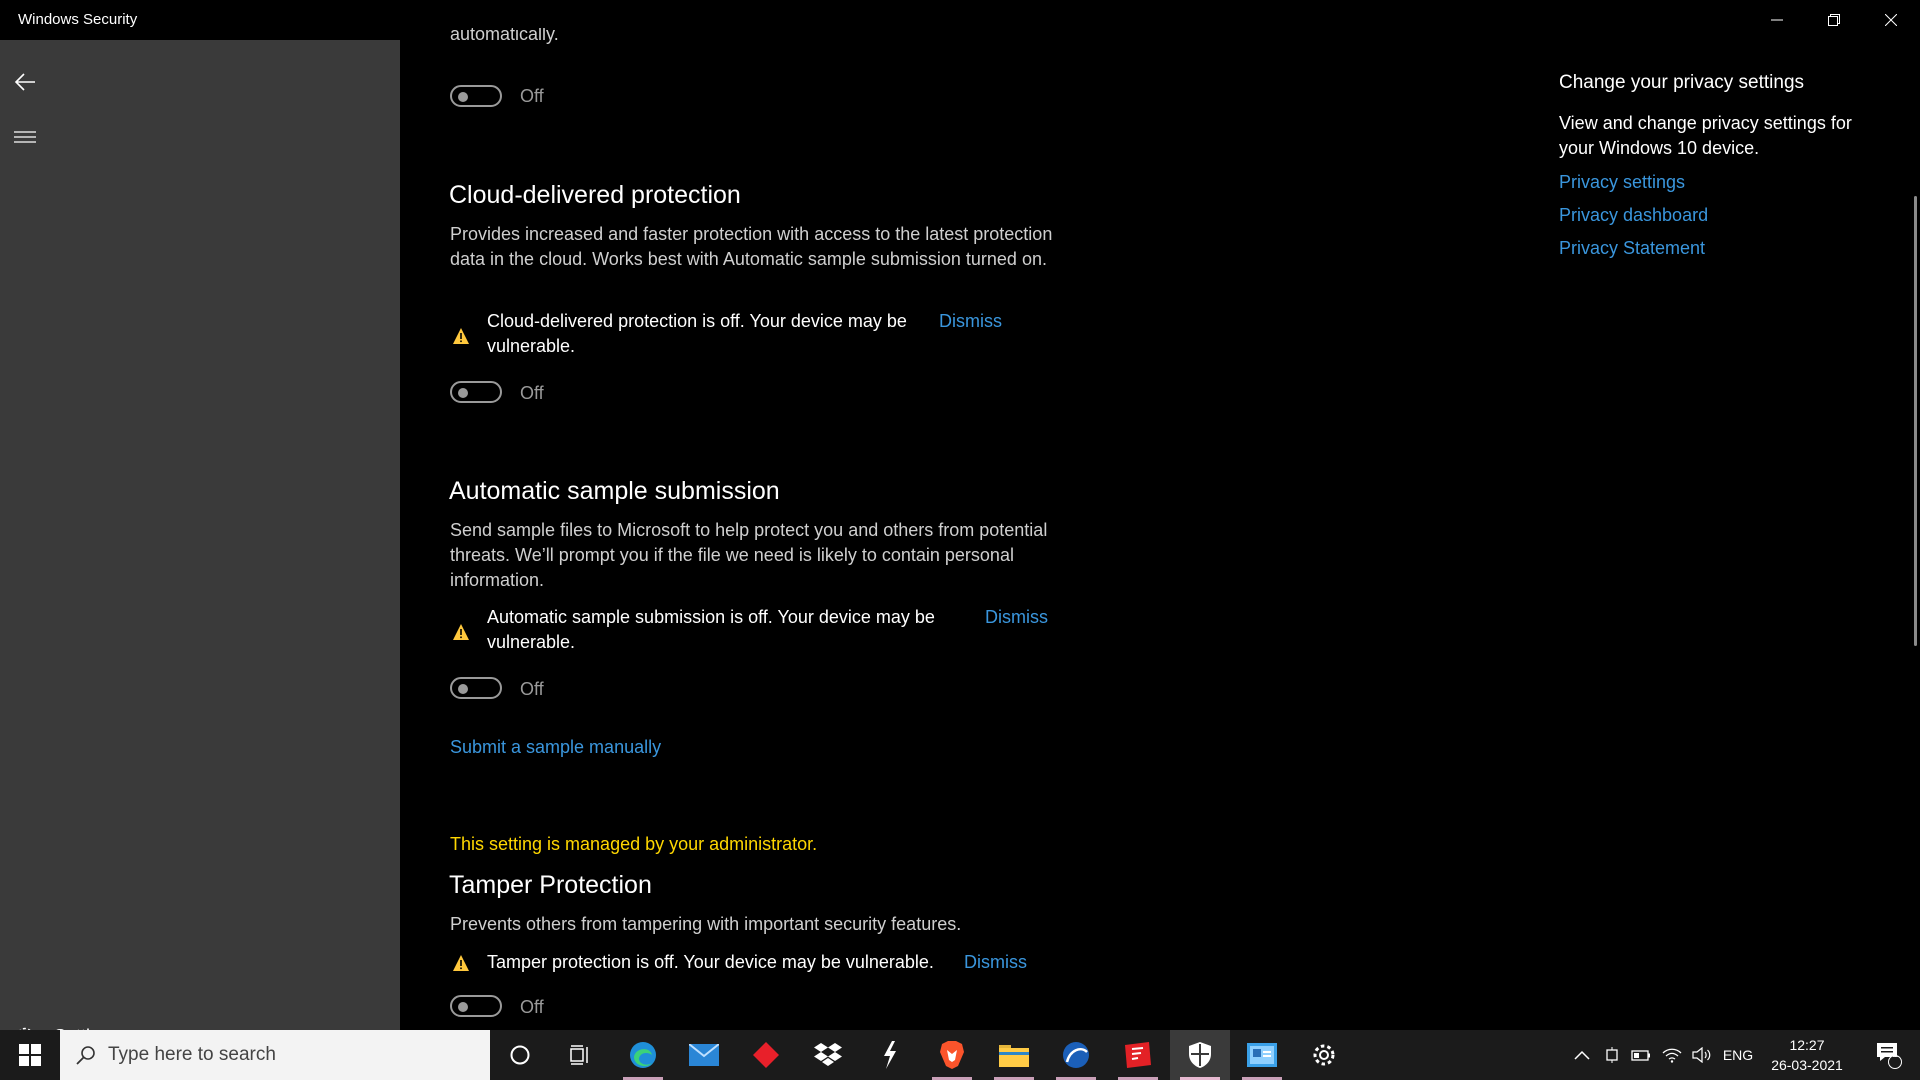 This screenshot has height=1080, width=1920. I want to click on section-title-sample-submission: Automatic sample submission, so click(614, 491).